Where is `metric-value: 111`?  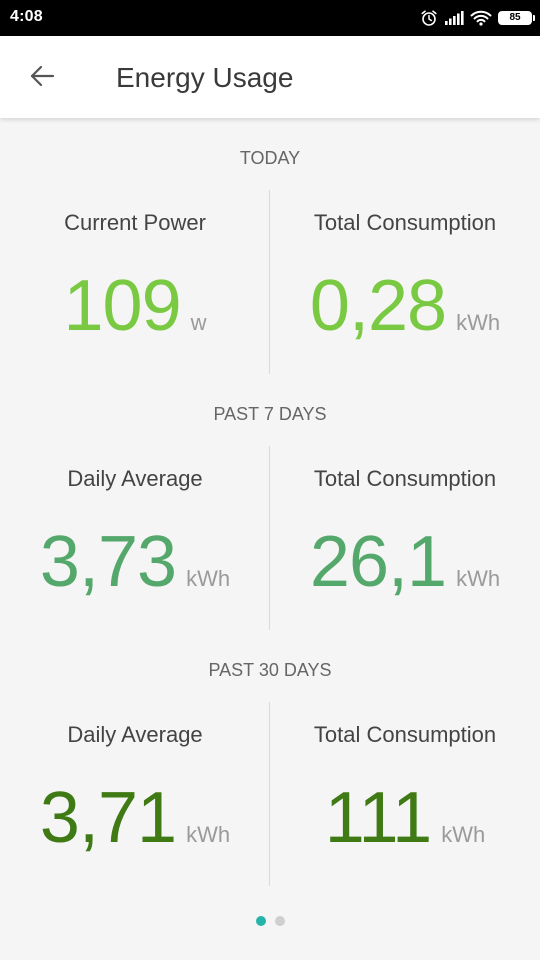
metric-value: 111 is located at coordinates (378, 818).